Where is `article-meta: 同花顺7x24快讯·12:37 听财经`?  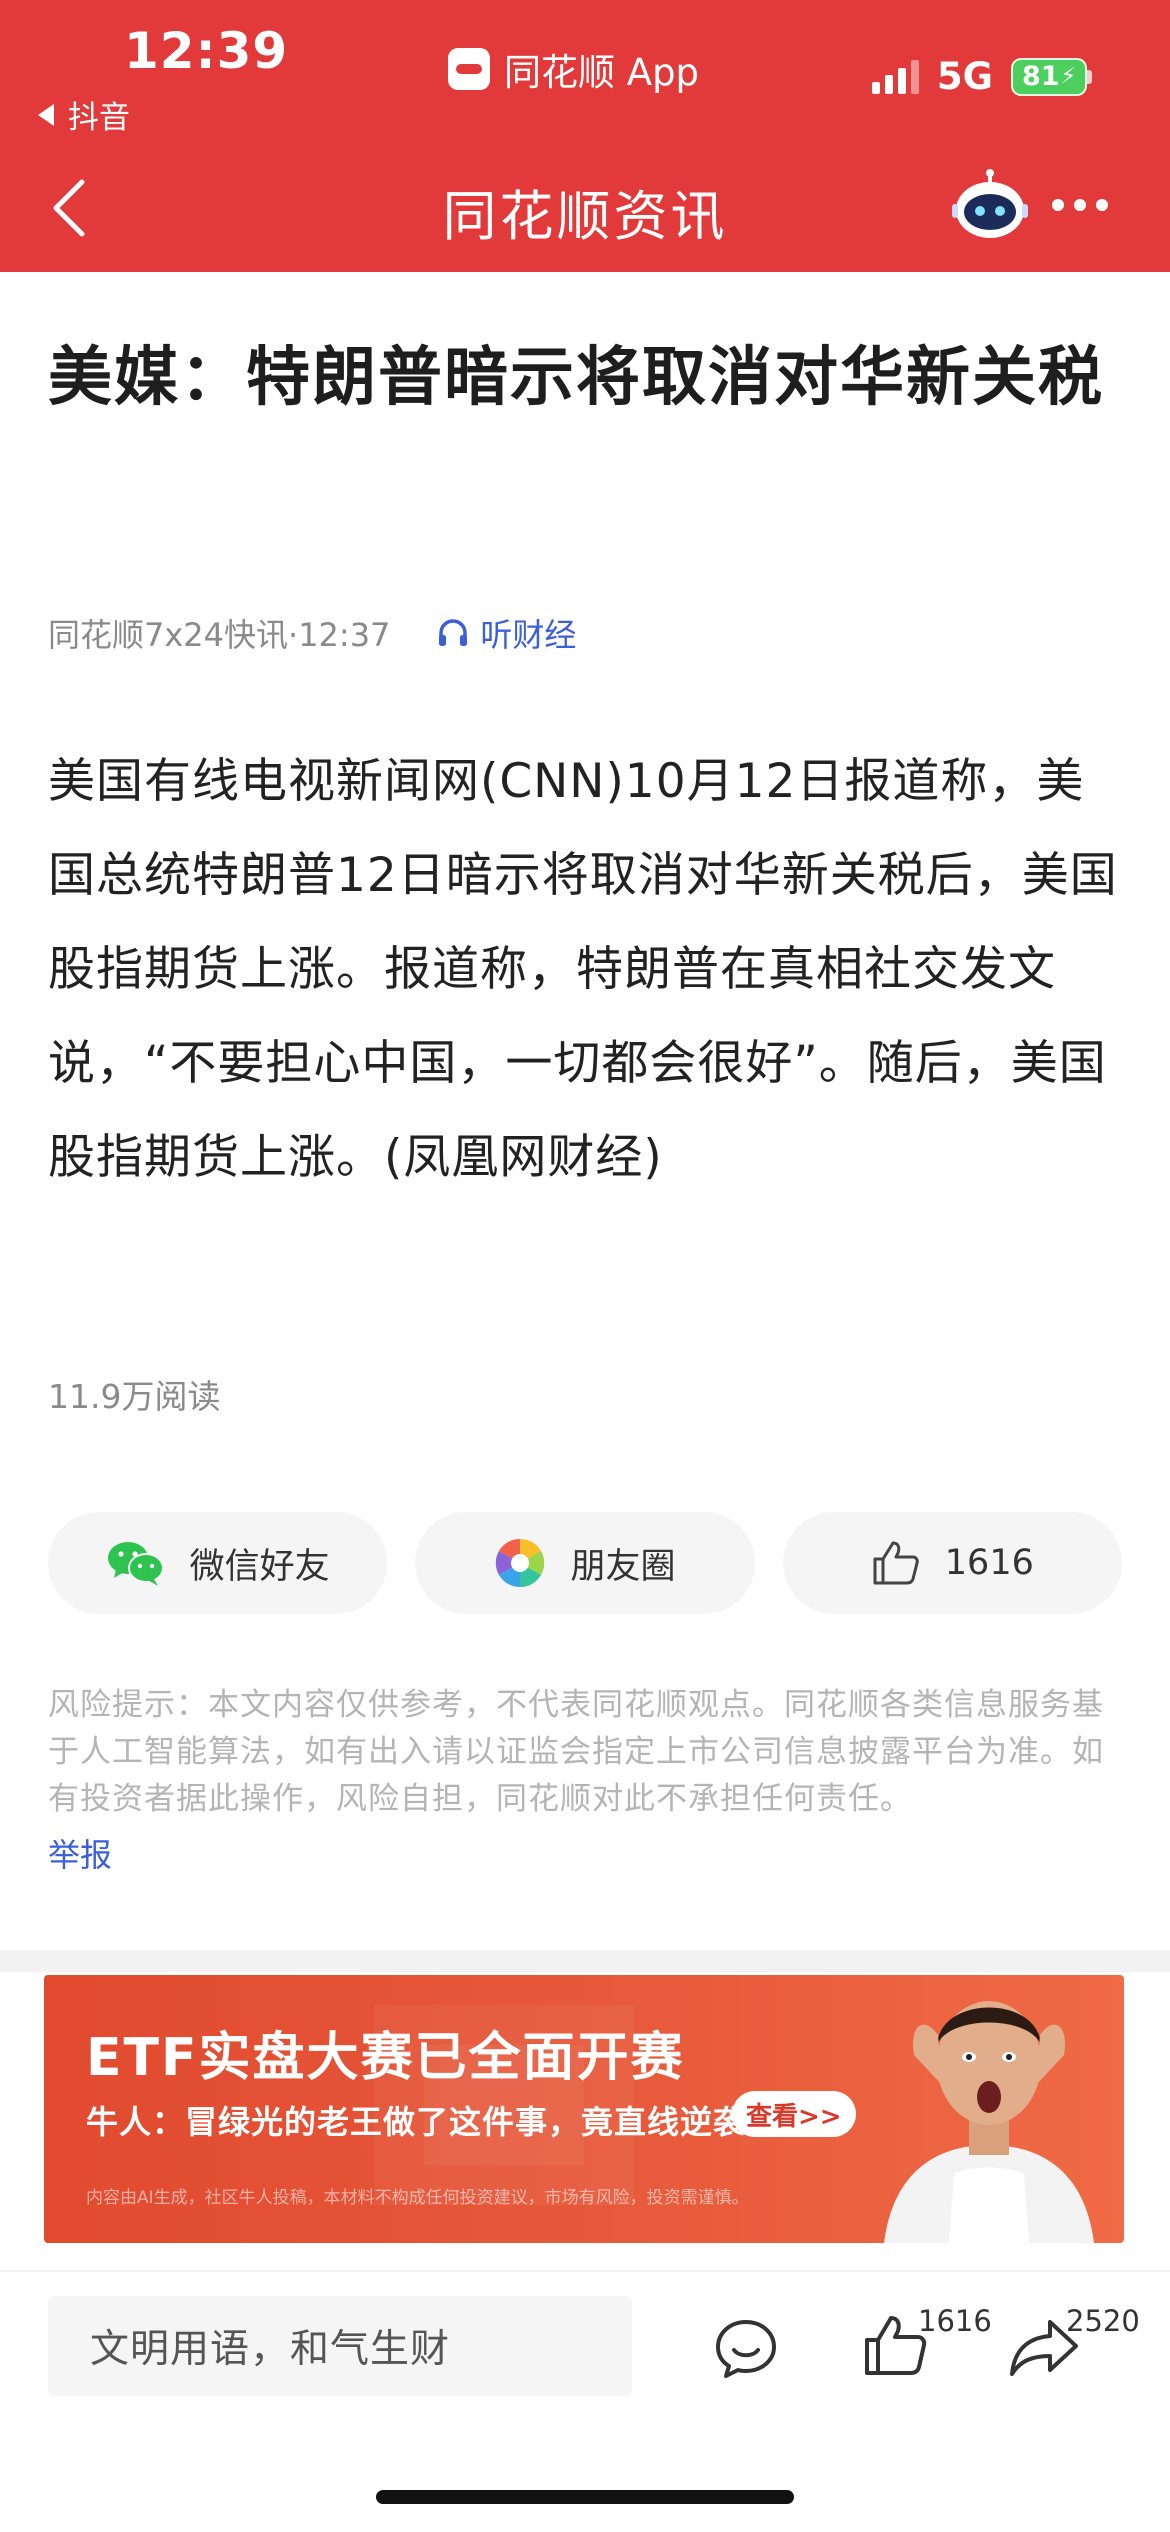 article-meta: 同花顺7x24快讯·12:37 听财经 is located at coordinates (312, 633).